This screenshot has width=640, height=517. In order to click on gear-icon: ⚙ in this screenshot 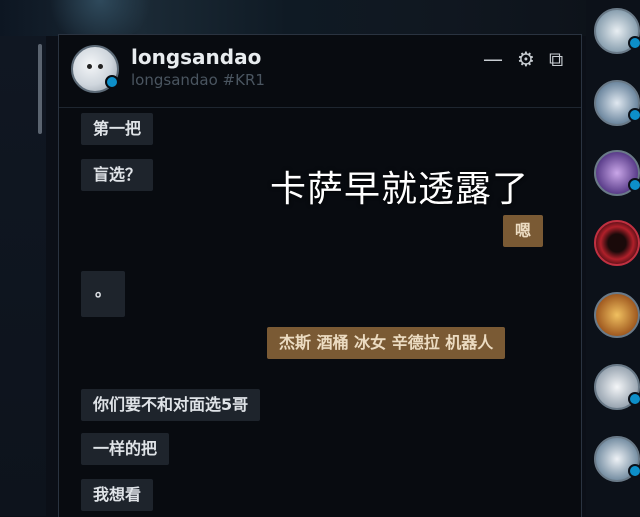, I will do `click(526, 59)`.